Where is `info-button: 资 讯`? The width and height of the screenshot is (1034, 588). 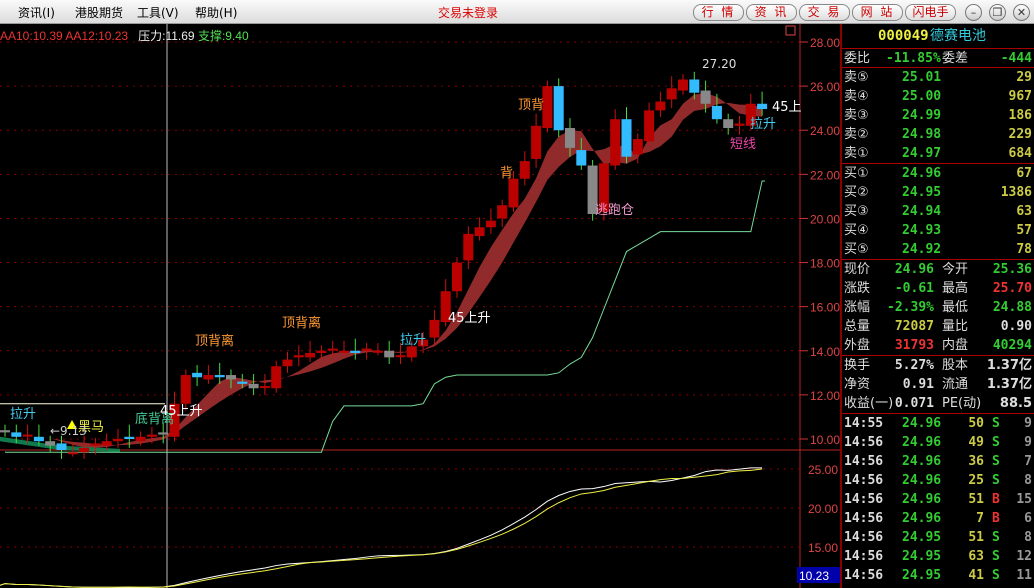
info-button: 资 讯 is located at coordinates (771, 12).